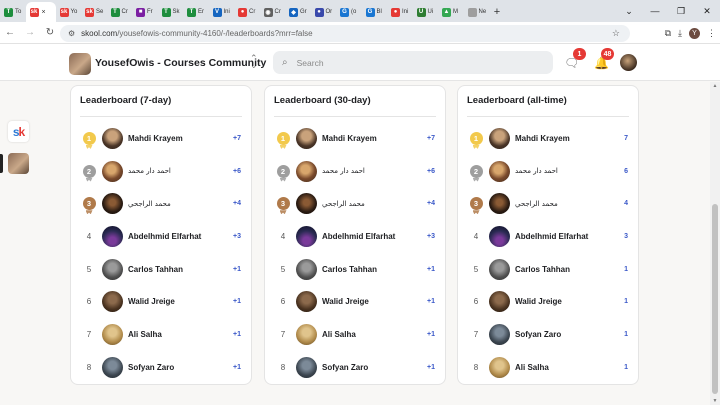 The image size is (720, 405). I want to click on community-name: YousefOwis - Courses Community, so click(180, 63).